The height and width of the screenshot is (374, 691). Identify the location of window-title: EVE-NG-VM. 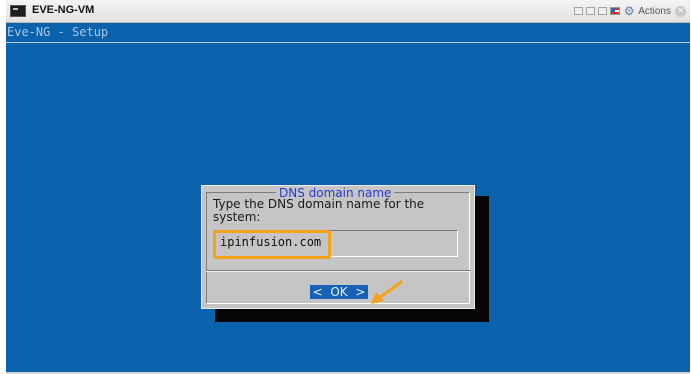
(63, 10).